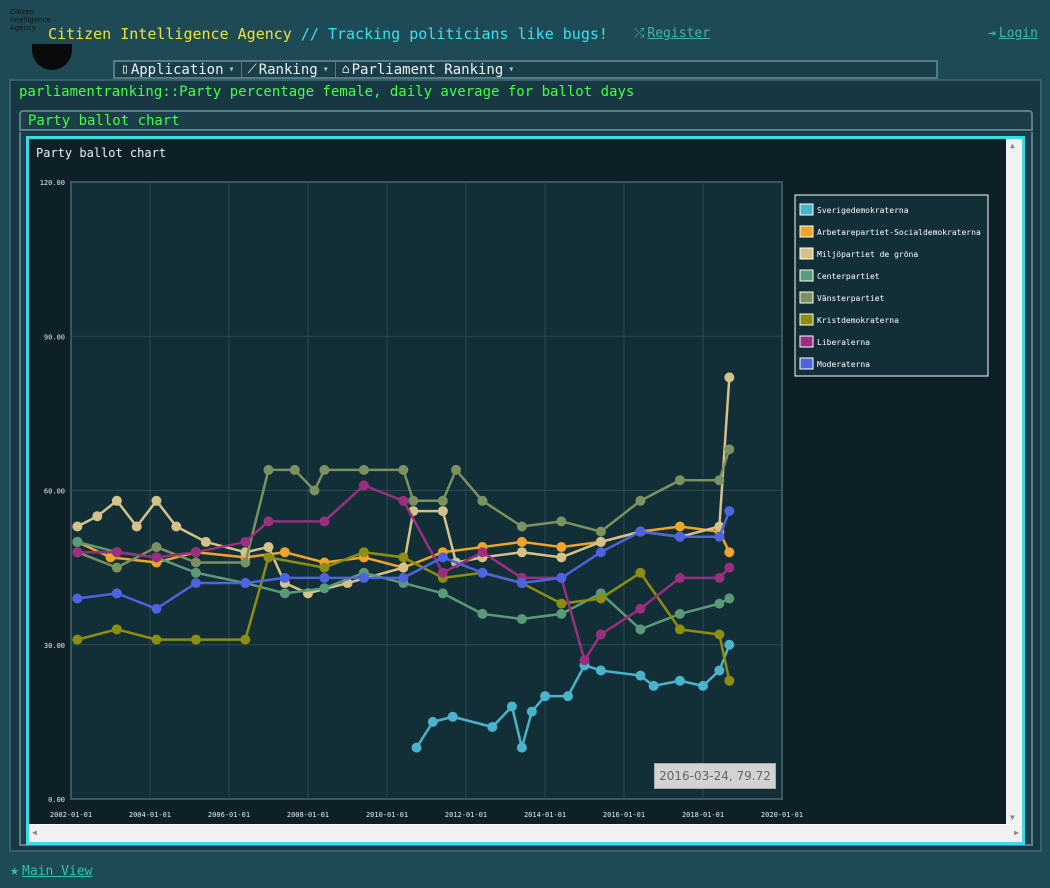  I want to click on chart-tooltip: 2016-03-24, 79.72, so click(715, 776).